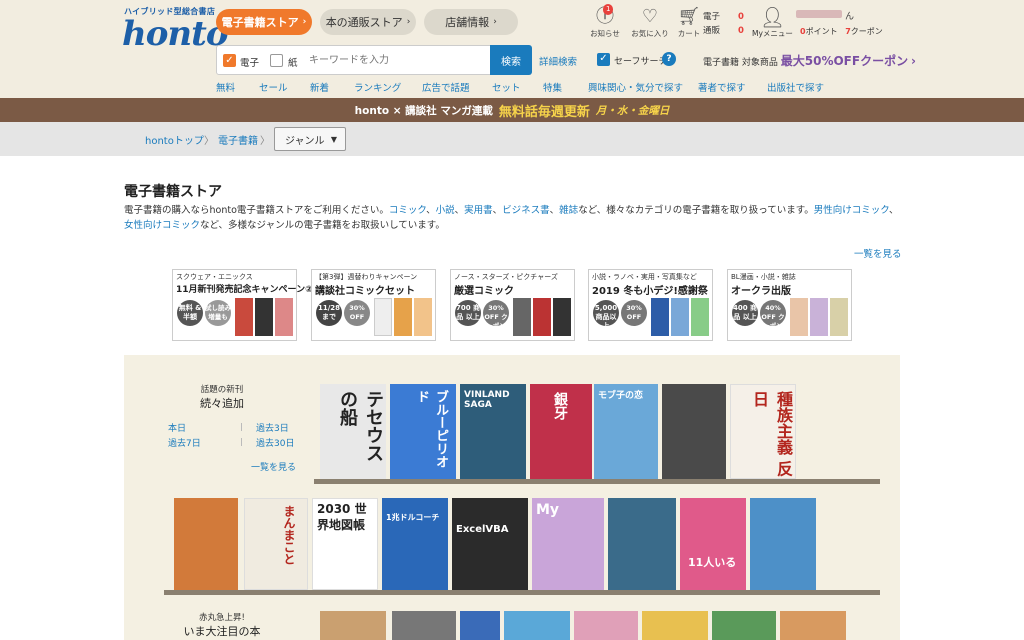 The image size is (1024, 640). I want to click on book-cover: まんまこと, so click(276, 544).